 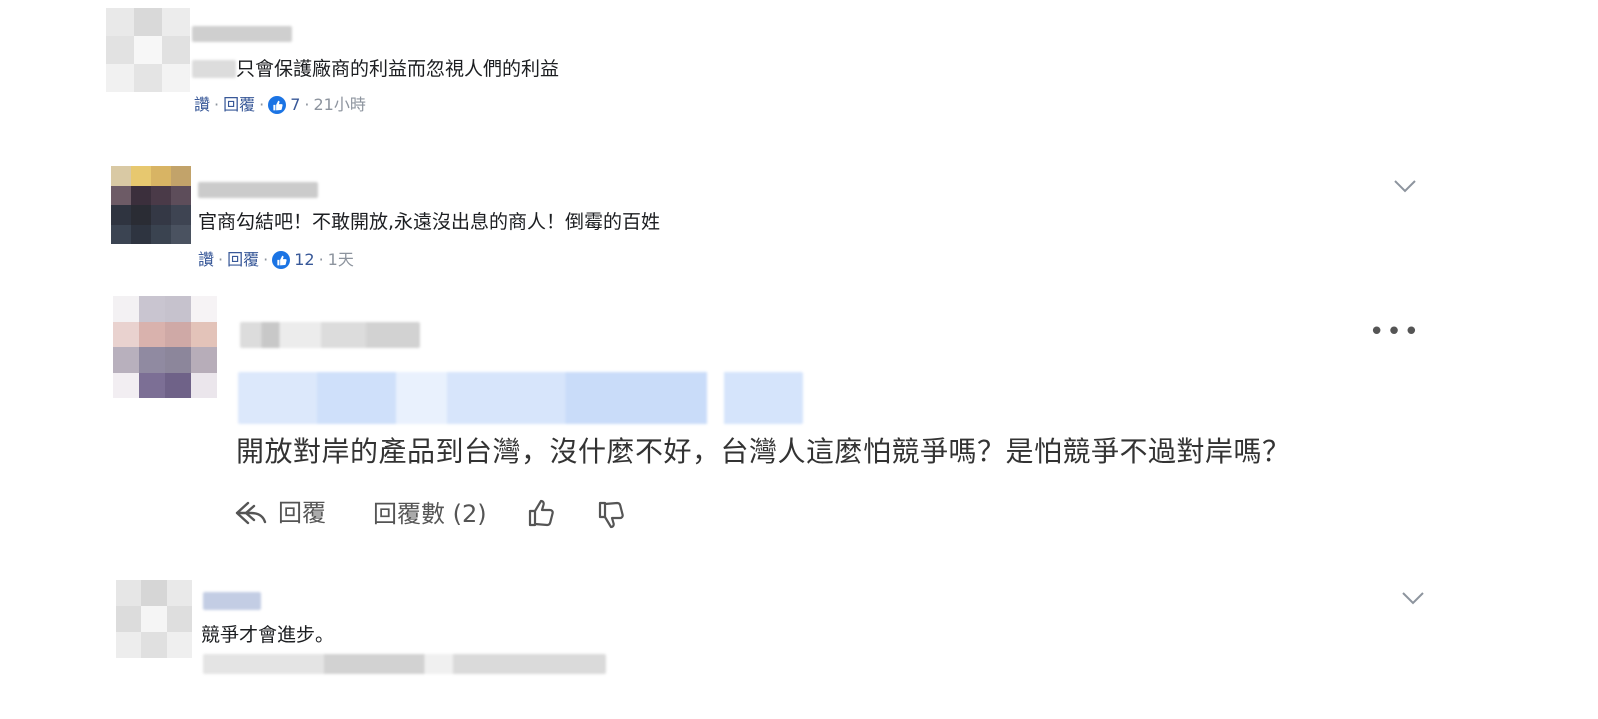 What do you see at coordinates (611, 515) in the screenshot?
I see `thumbs-down-outline-icon` at bounding box center [611, 515].